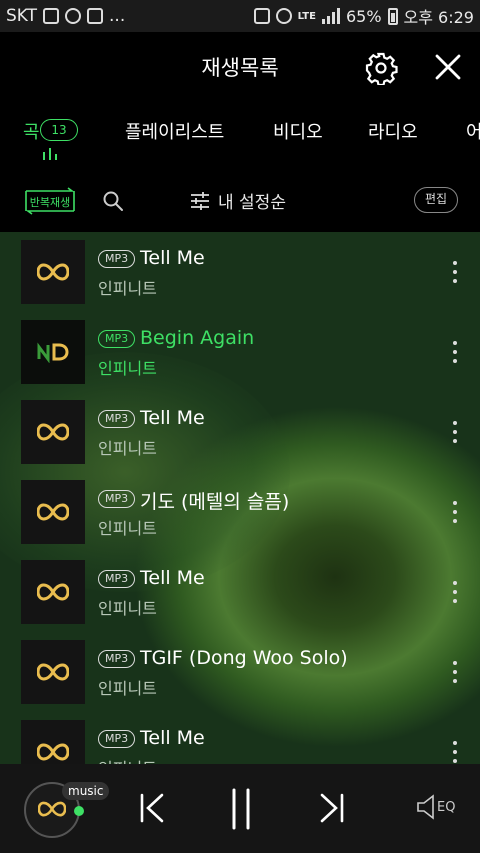 The image size is (480, 853). Describe the element at coordinates (31, 131) in the screenshot. I see `tab-songs: 곡` at that location.